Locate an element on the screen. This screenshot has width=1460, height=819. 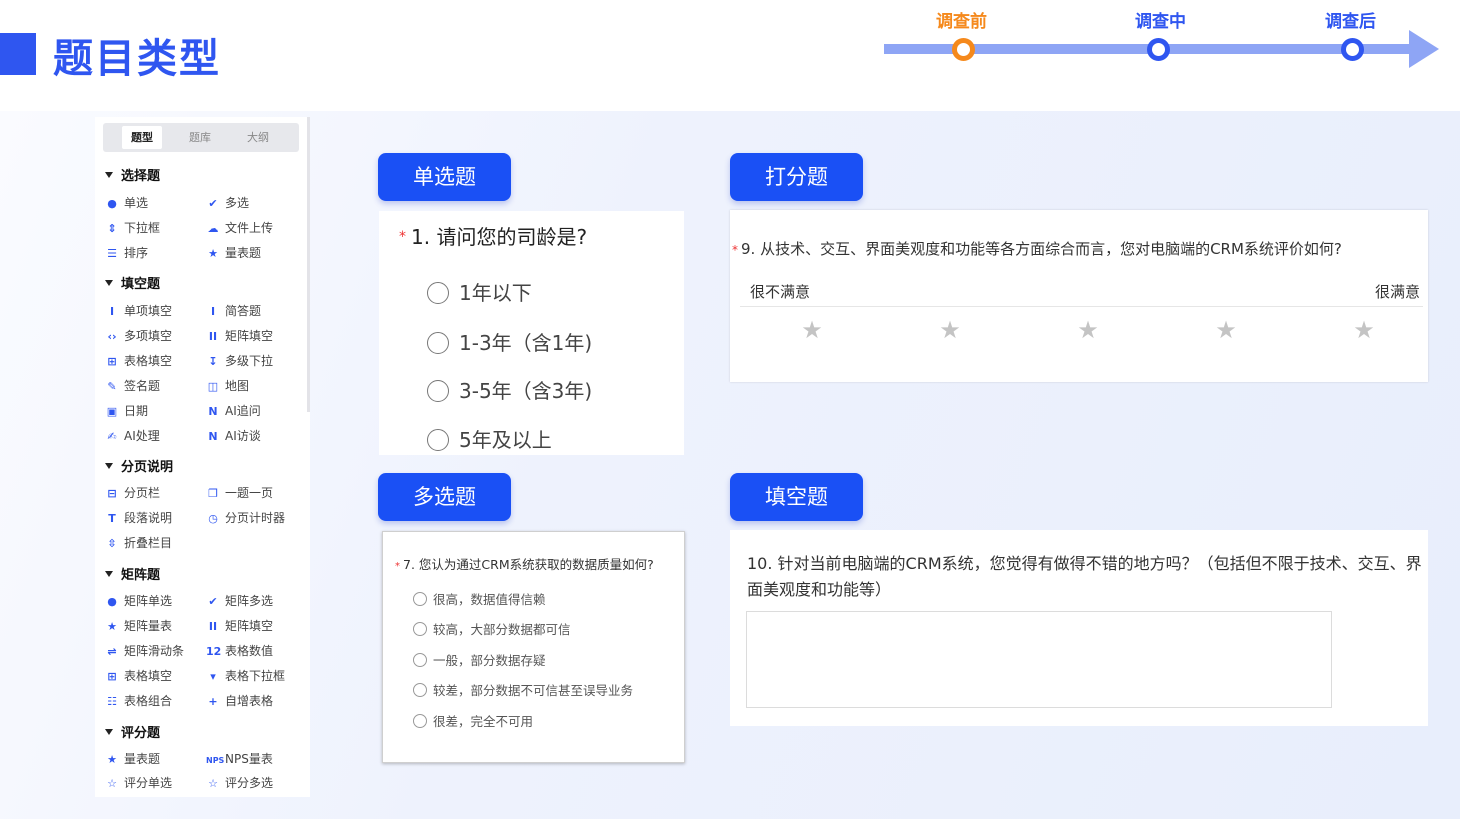
group-matrix: 矩阵题 is located at coordinates (132, 573).